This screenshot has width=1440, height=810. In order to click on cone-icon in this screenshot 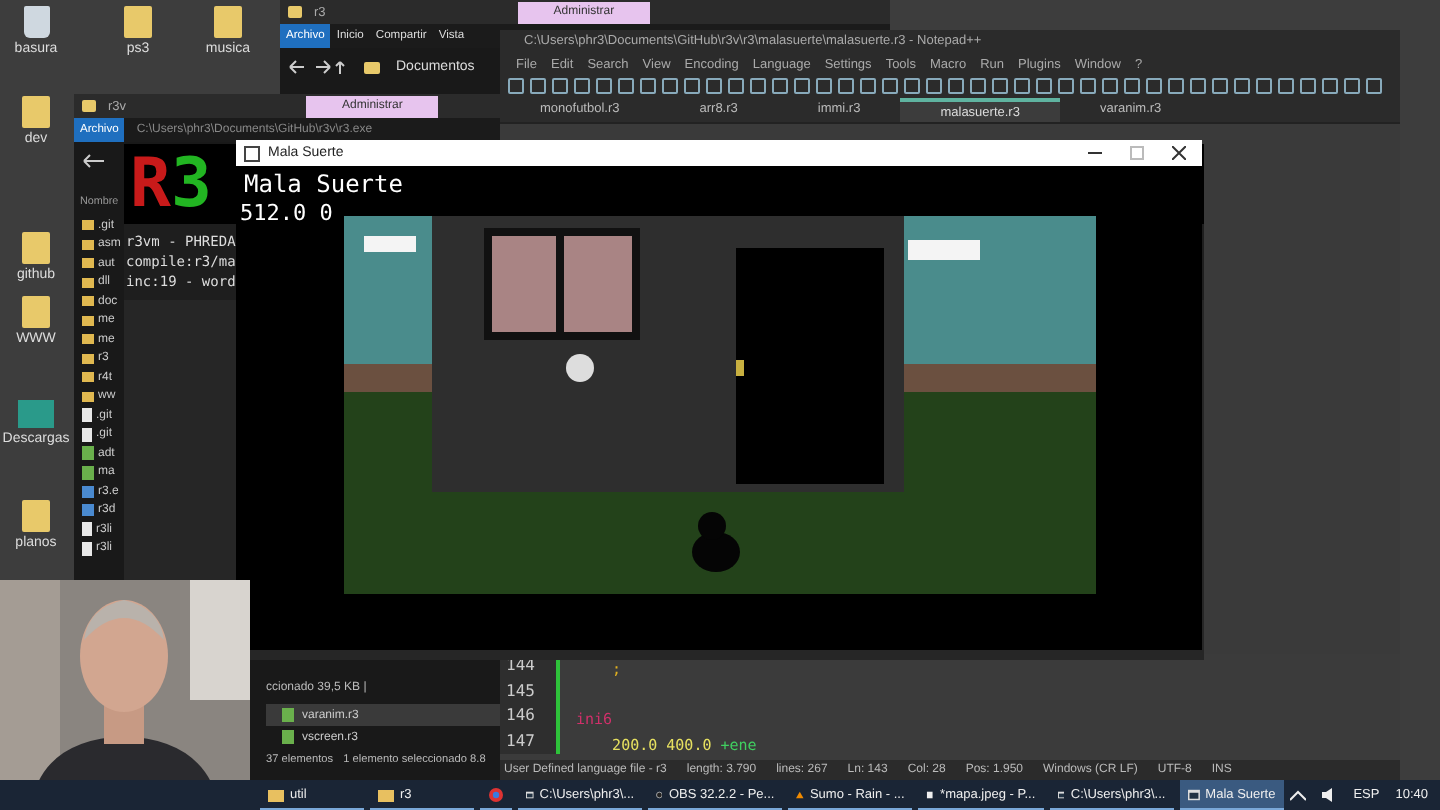, I will do `click(800, 794)`.